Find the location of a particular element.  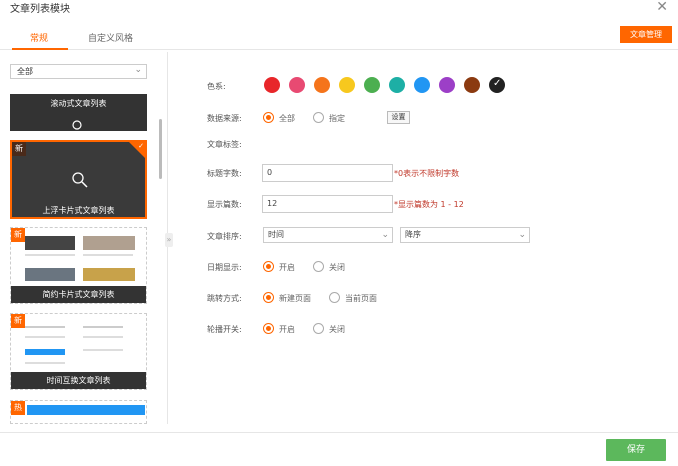

tags-label: 文章标签: is located at coordinates (224, 144).